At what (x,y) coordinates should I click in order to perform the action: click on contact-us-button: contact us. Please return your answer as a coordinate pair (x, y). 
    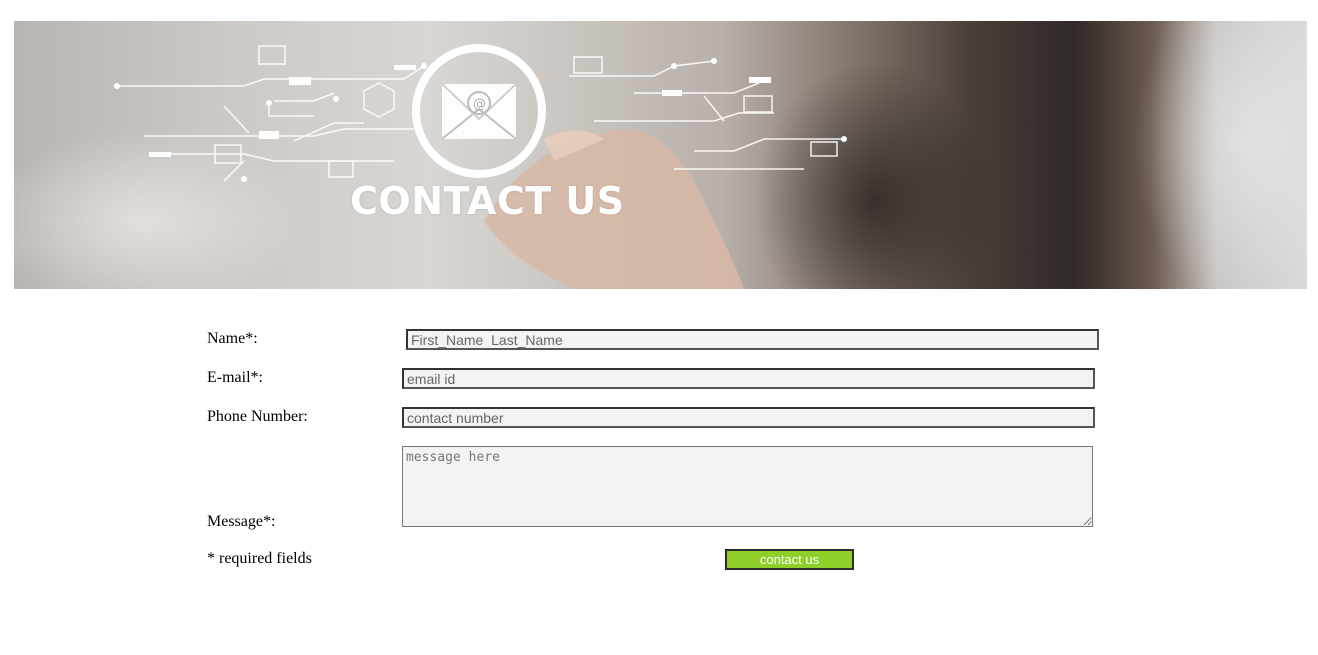
    Looking at the image, I should click on (789, 559).